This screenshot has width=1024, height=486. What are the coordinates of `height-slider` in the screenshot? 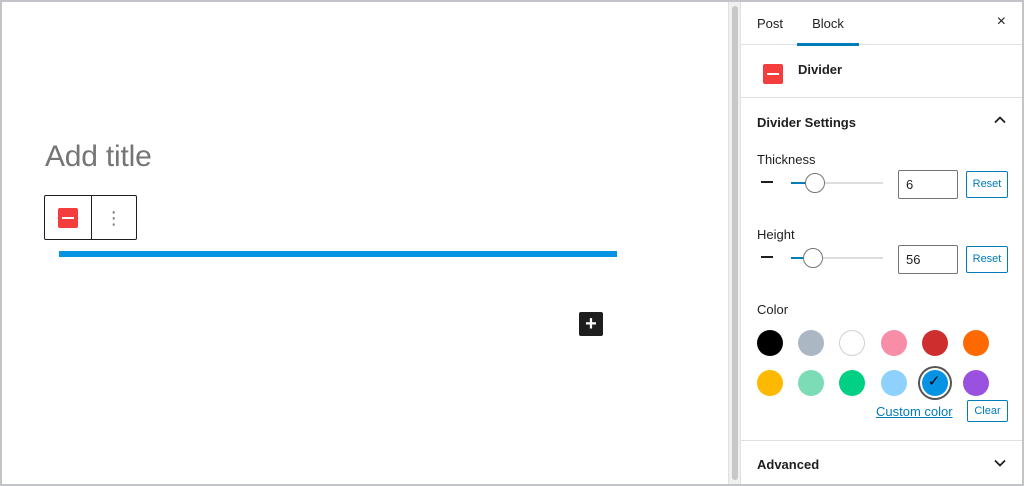 It's located at (837, 258).